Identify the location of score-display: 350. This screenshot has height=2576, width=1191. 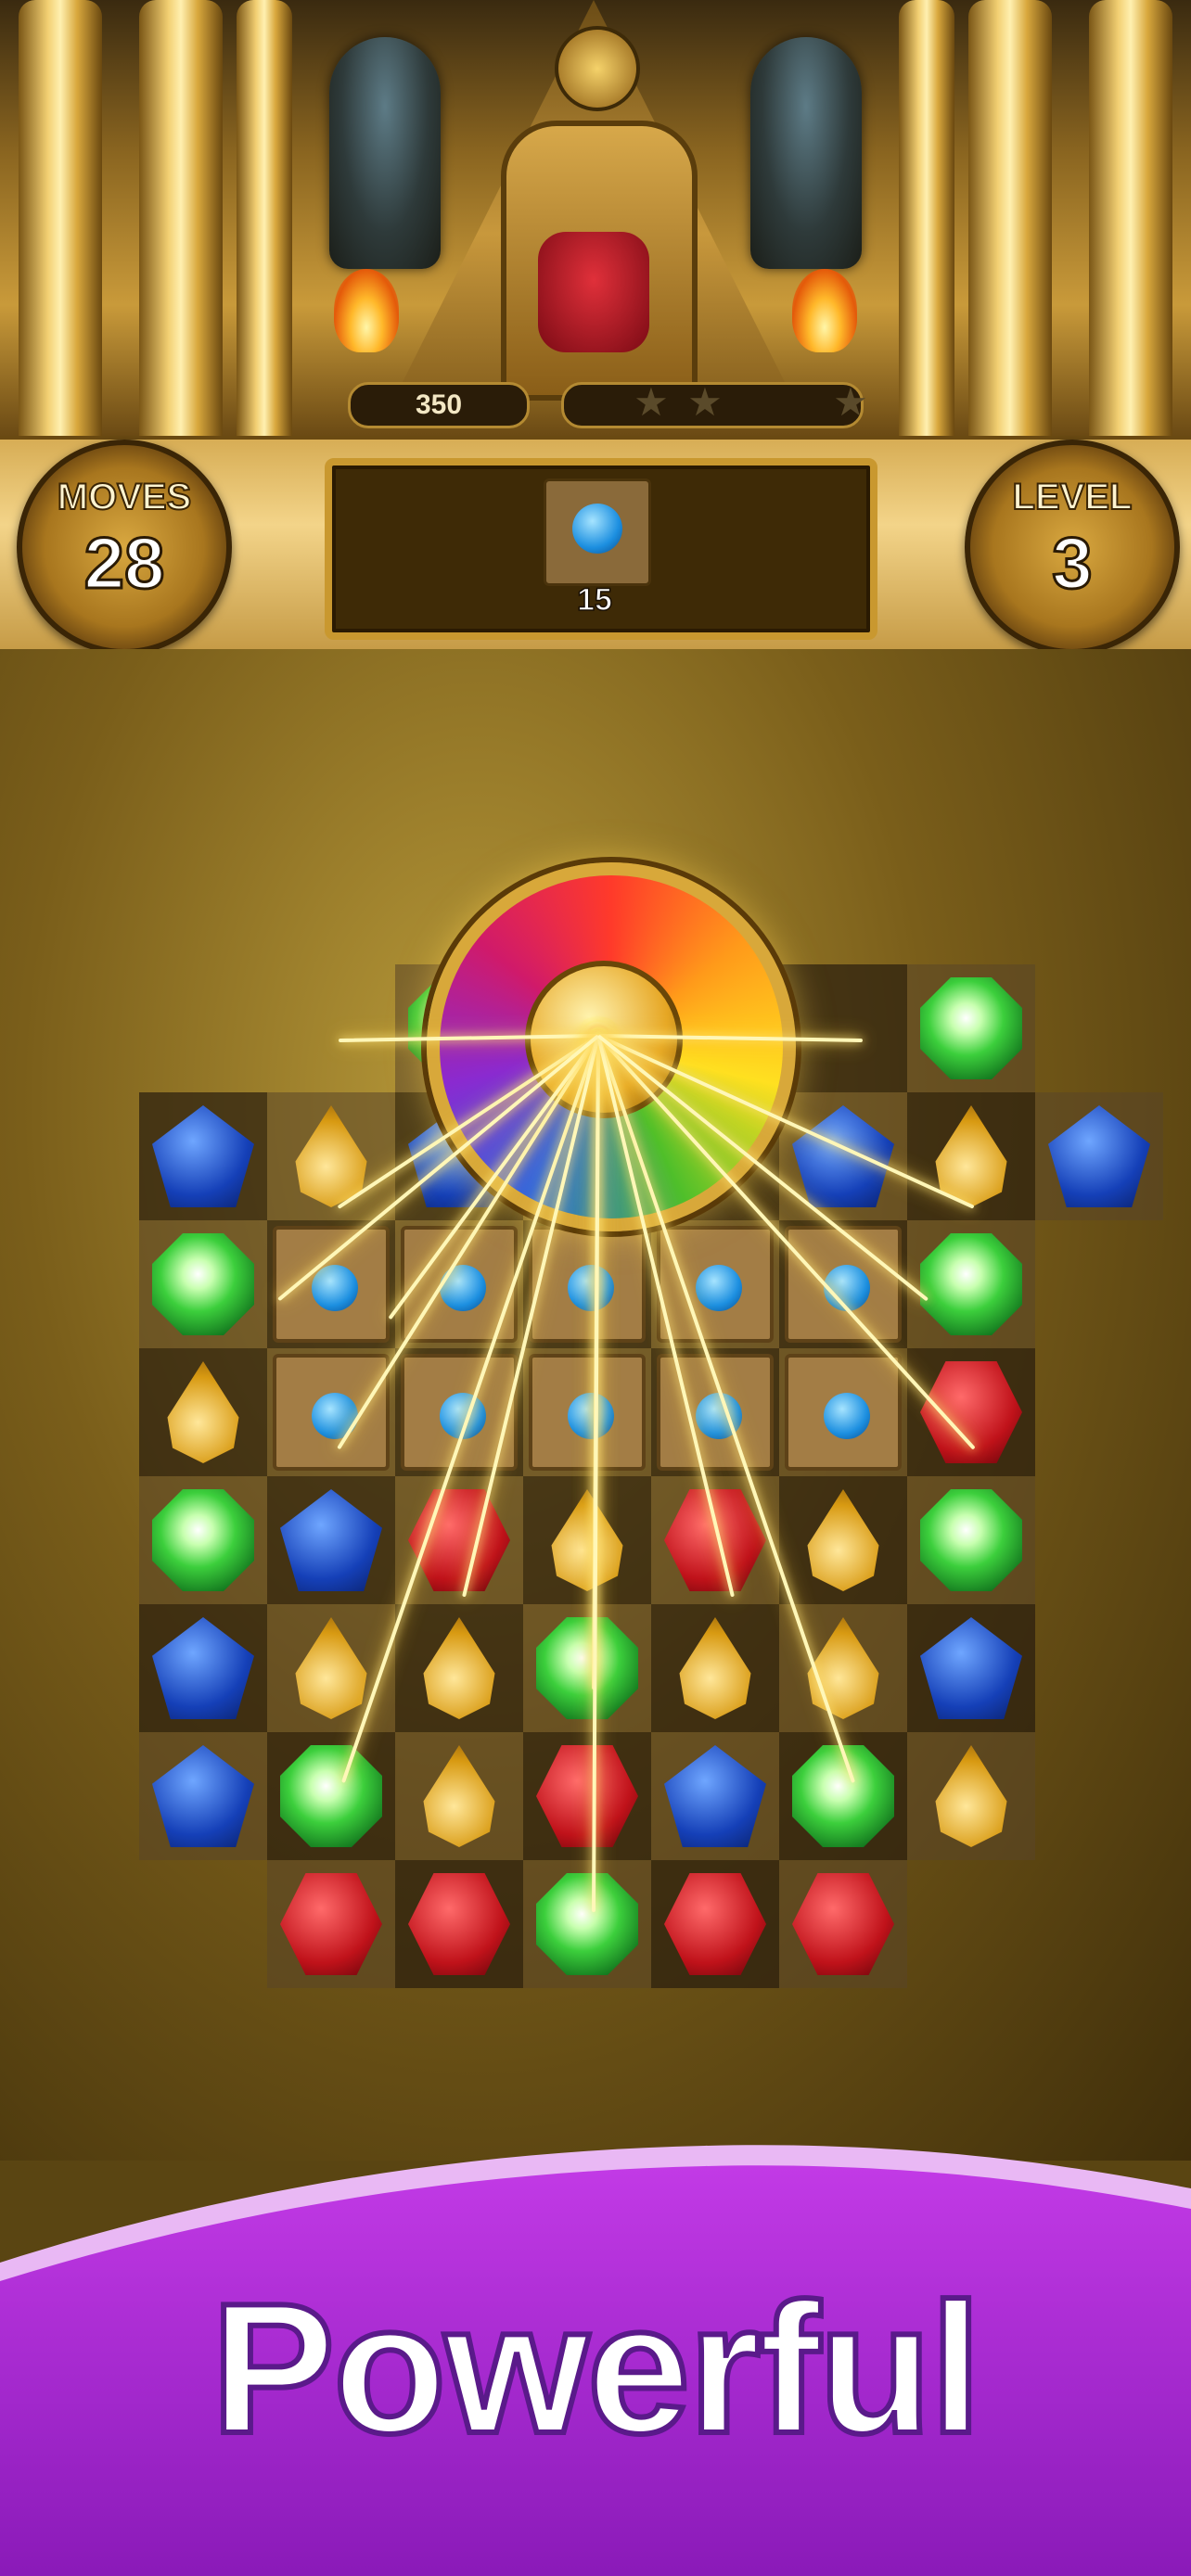
(439, 405).